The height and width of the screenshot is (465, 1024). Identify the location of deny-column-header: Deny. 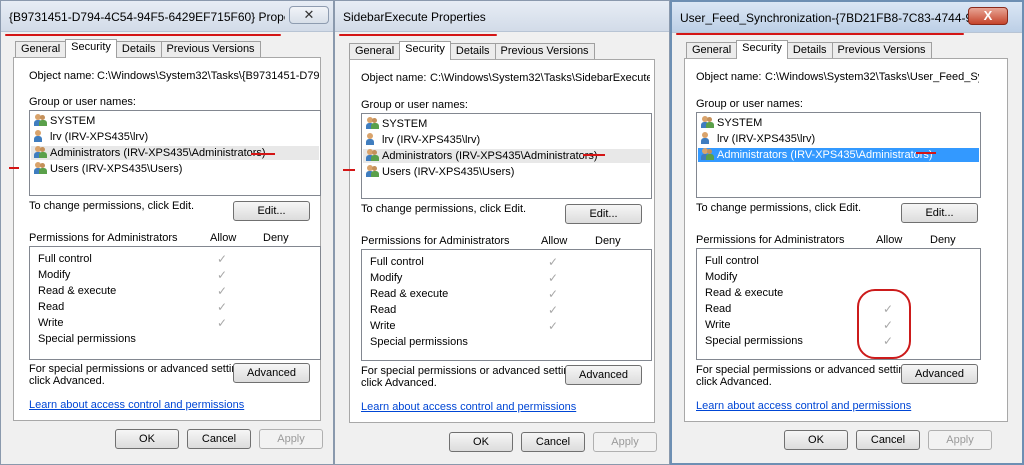
(276, 238).